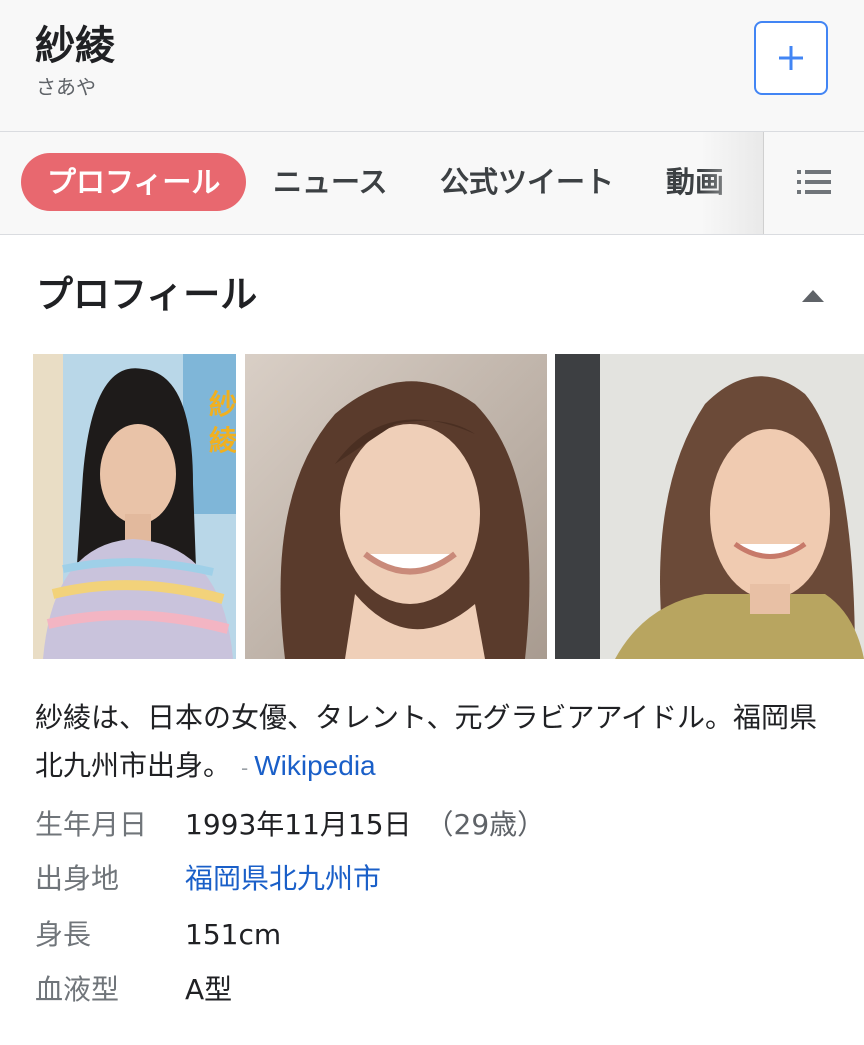  I want to click on fact-label: 身長, so click(63, 934).